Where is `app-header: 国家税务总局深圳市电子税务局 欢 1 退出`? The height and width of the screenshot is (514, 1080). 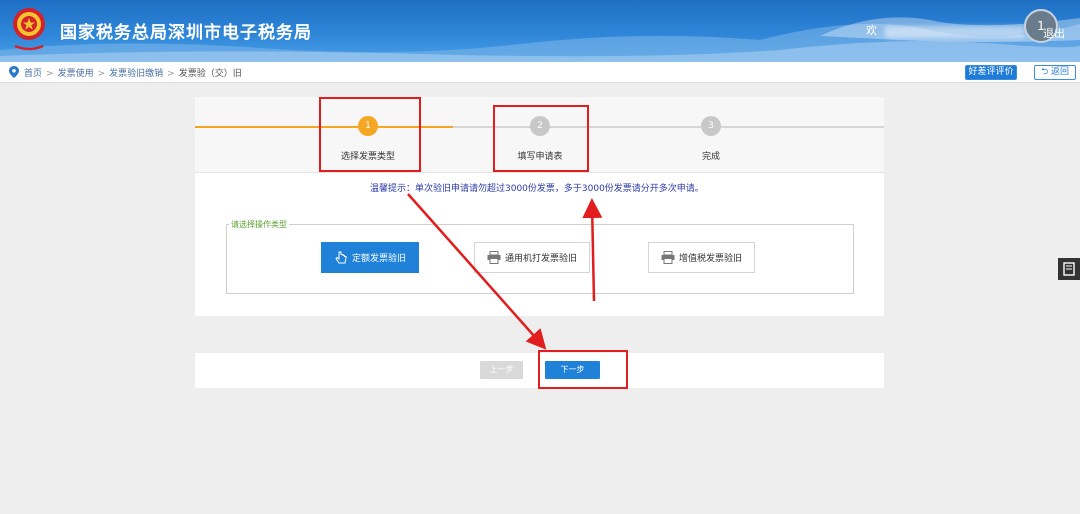
app-header: 国家税务总局深圳市电子税务局 欢 1 退出 is located at coordinates (540, 31).